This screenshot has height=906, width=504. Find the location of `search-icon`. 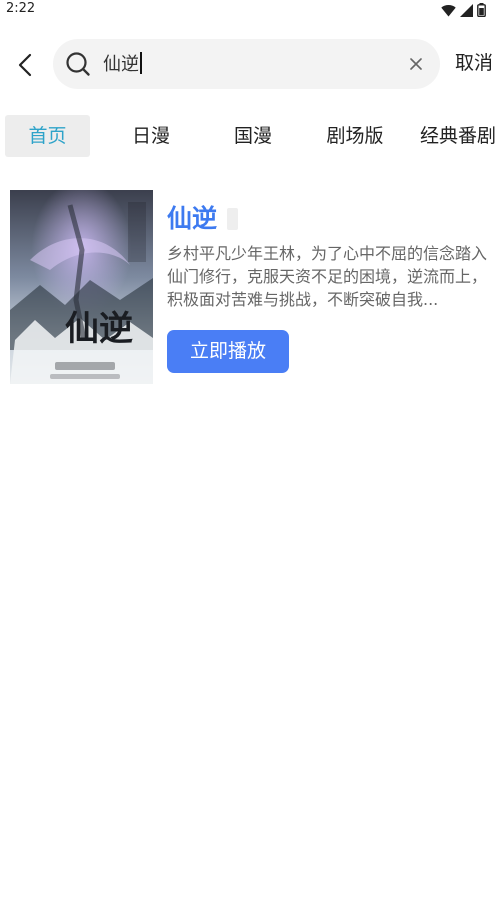

search-icon is located at coordinates (78, 64).